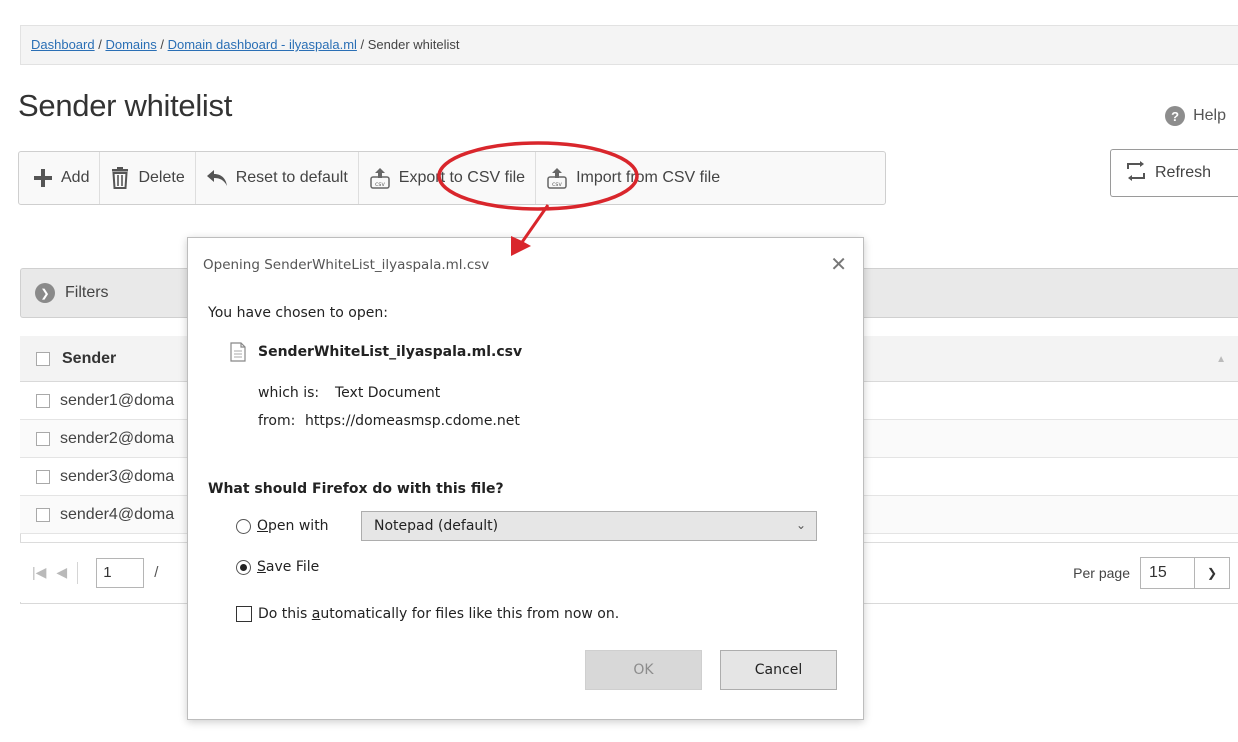 This screenshot has height=742, width=1238. I want to click on first-page-icon: |◀, so click(39, 572).